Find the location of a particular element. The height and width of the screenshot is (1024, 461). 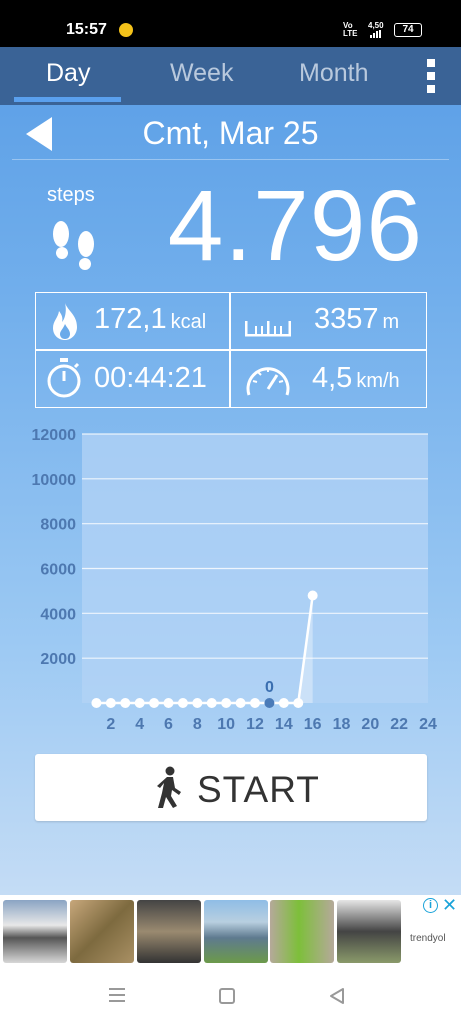

back-icon is located at coordinates (337, 996).